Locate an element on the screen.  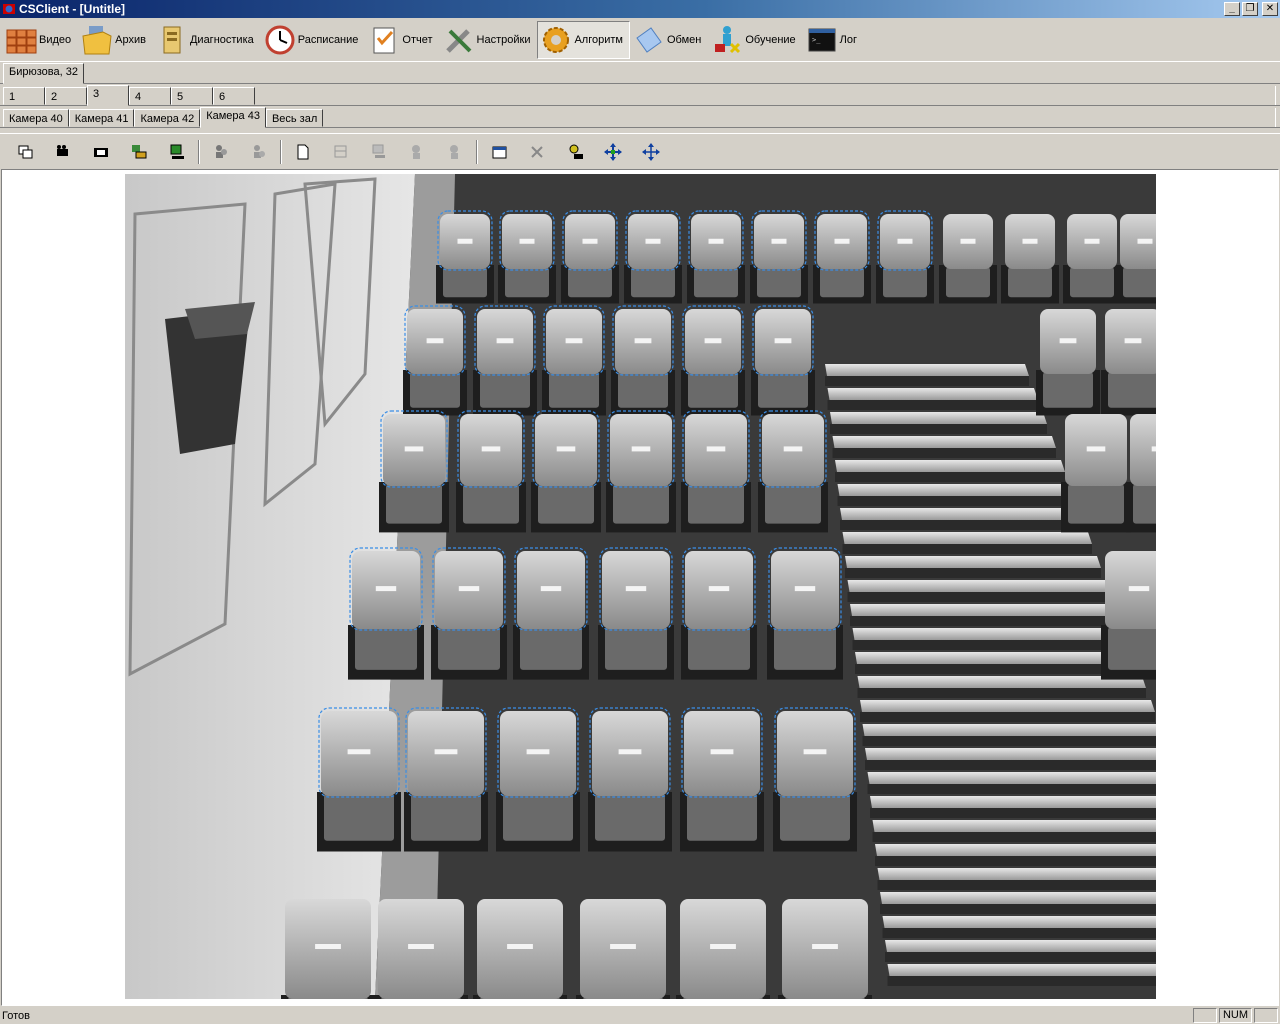
delete-icon is located at coordinates (537, 151).